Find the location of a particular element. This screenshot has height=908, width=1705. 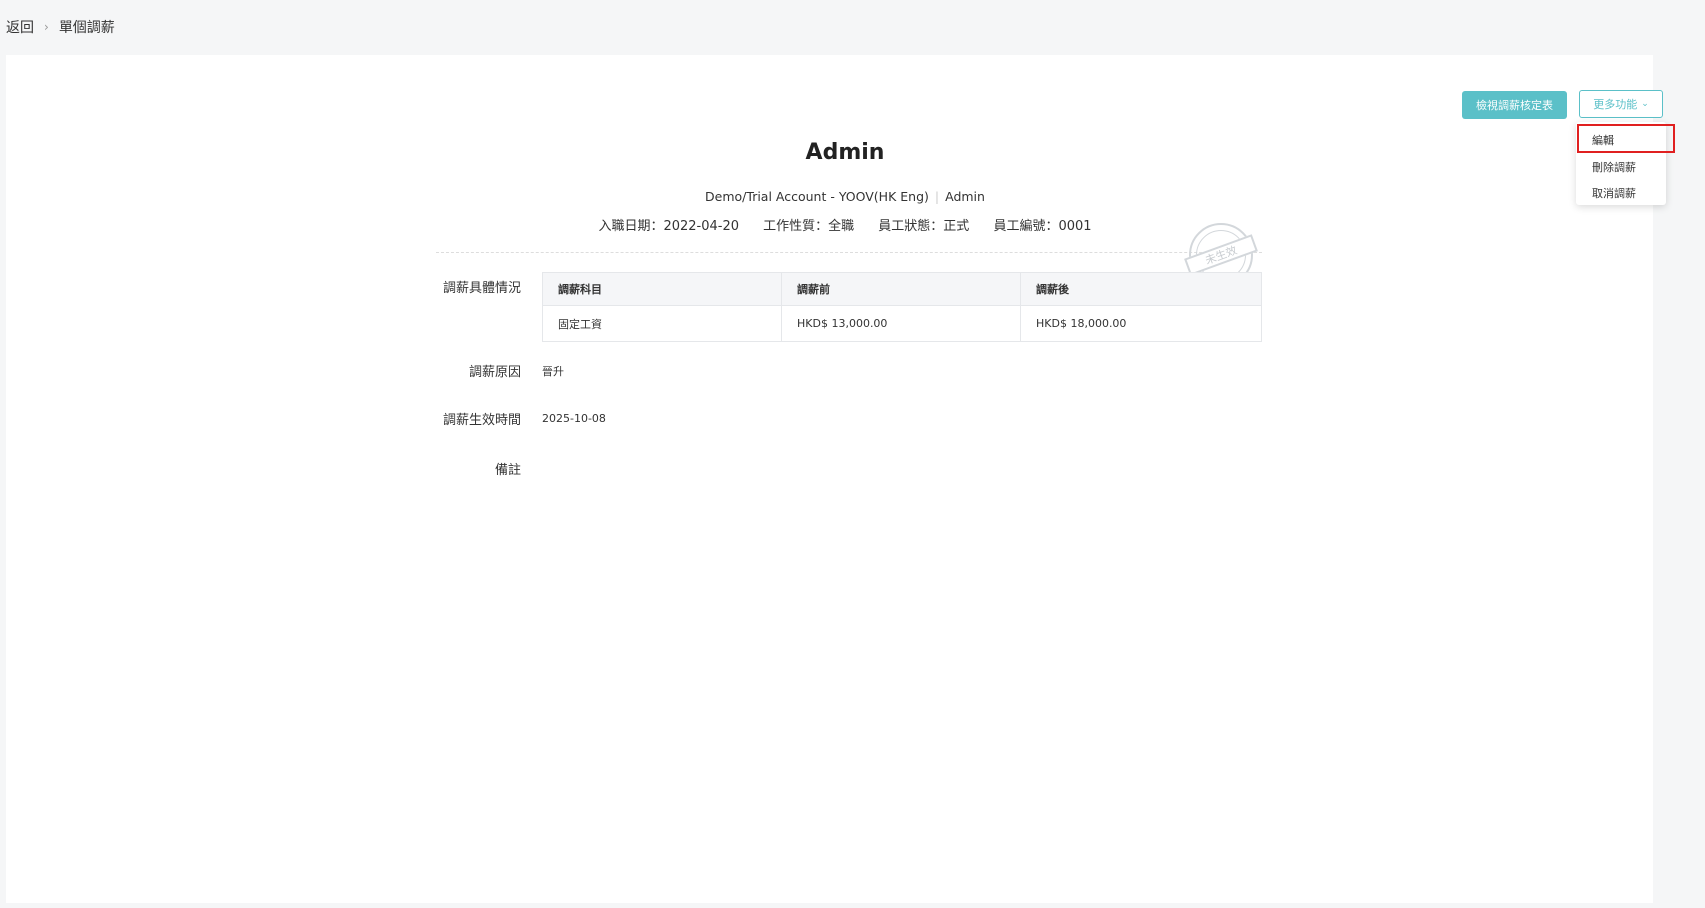

breadcrumb-back-link: 返回 is located at coordinates (20, 27).